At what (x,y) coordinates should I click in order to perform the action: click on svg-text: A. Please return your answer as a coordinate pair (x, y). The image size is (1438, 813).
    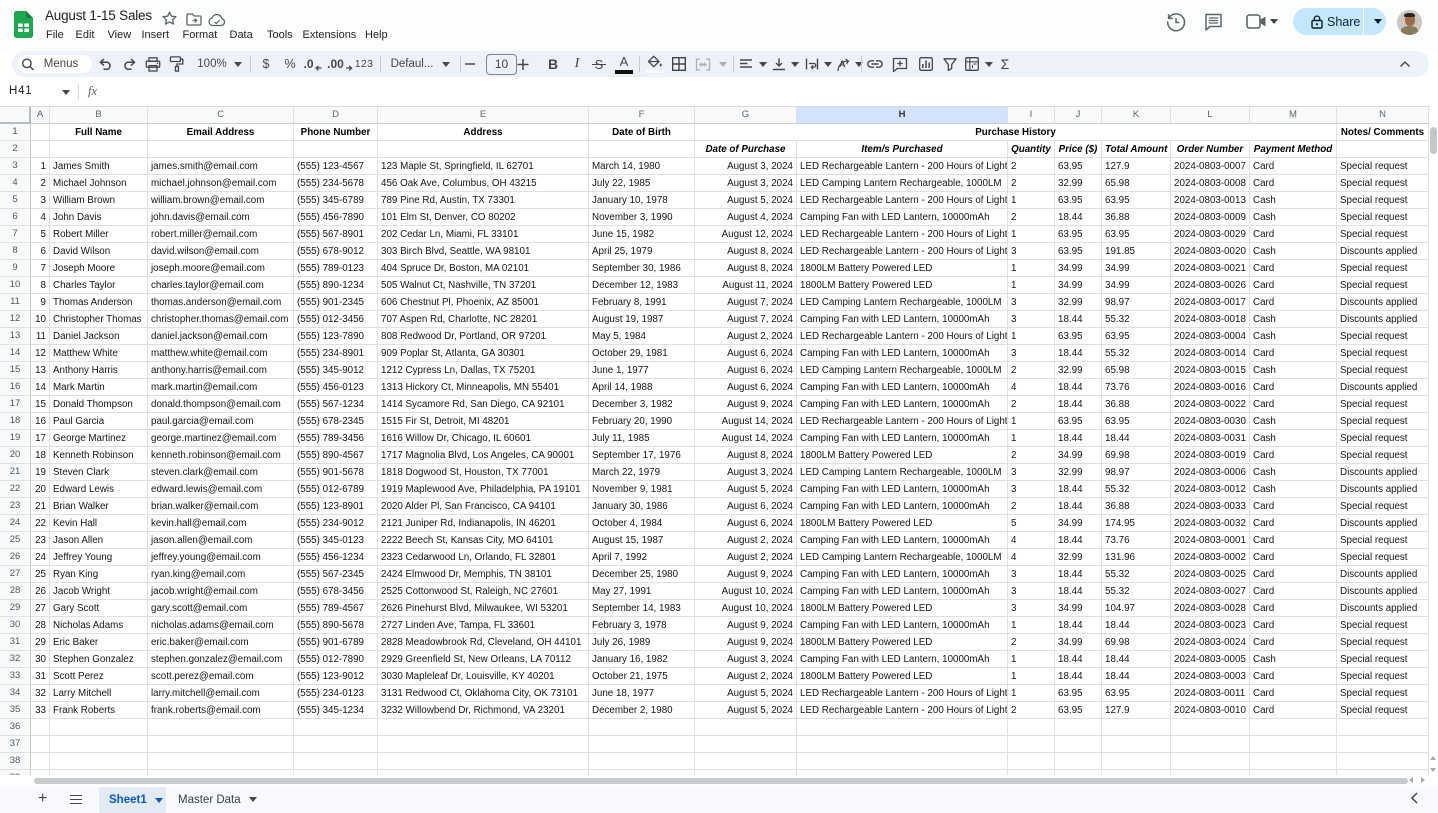
    Looking at the image, I should click on (842, 64).